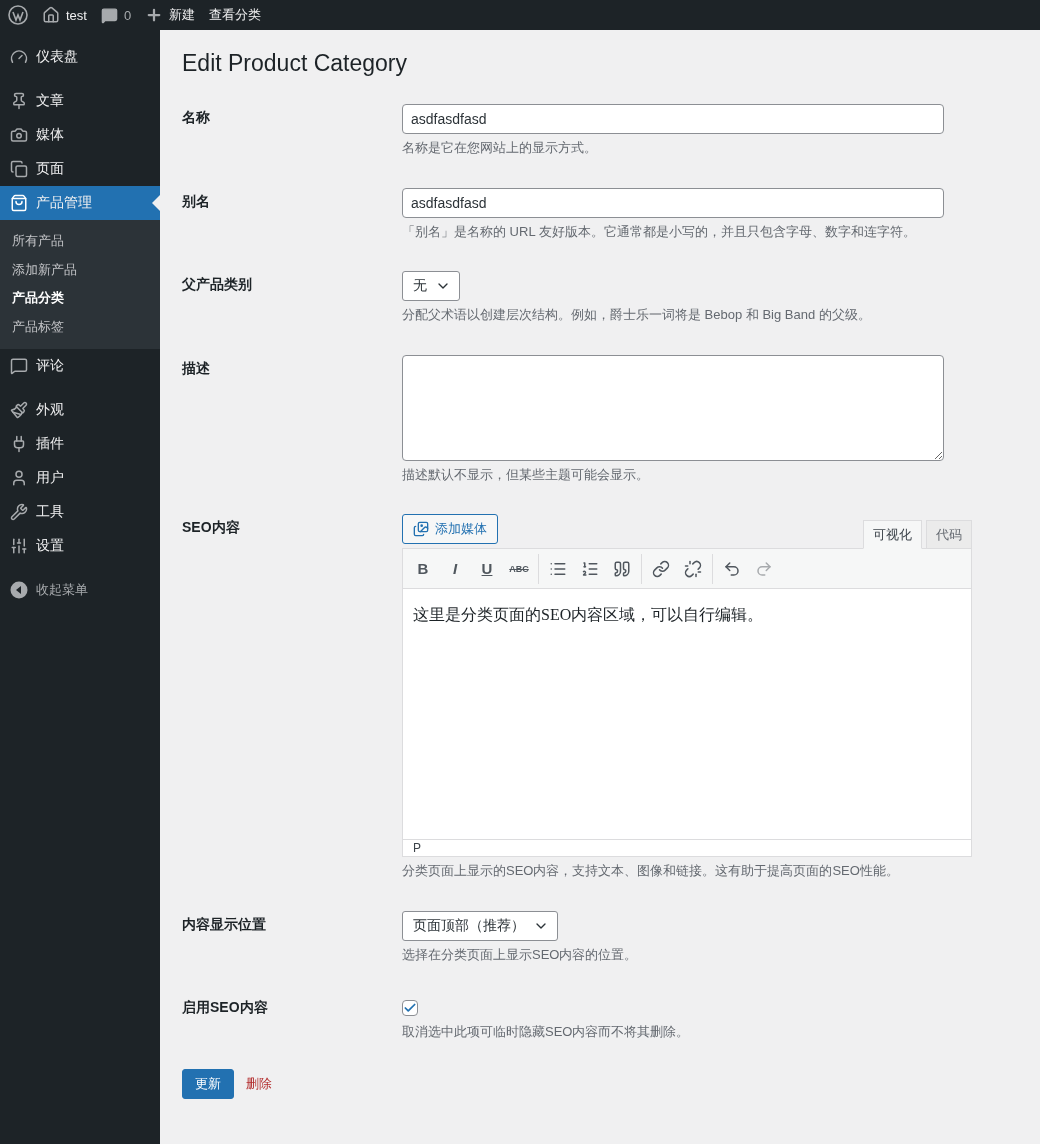 The height and width of the screenshot is (1144, 1040). What do you see at coordinates (480, 925) in the screenshot?
I see `dropdown: 页面顶部（推荐）` at bounding box center [480, 925].